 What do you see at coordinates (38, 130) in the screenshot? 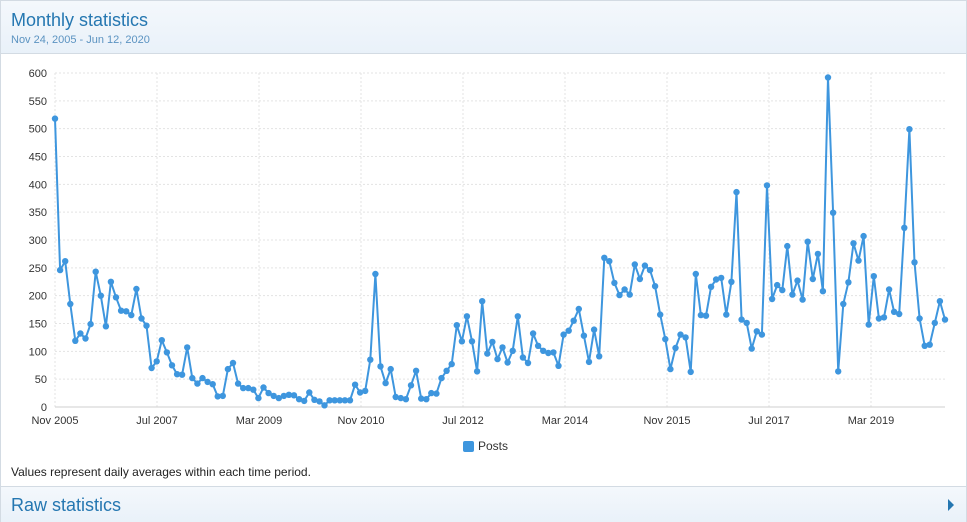
I see `y-tick-label: 500` at bounding box center [38, 130].